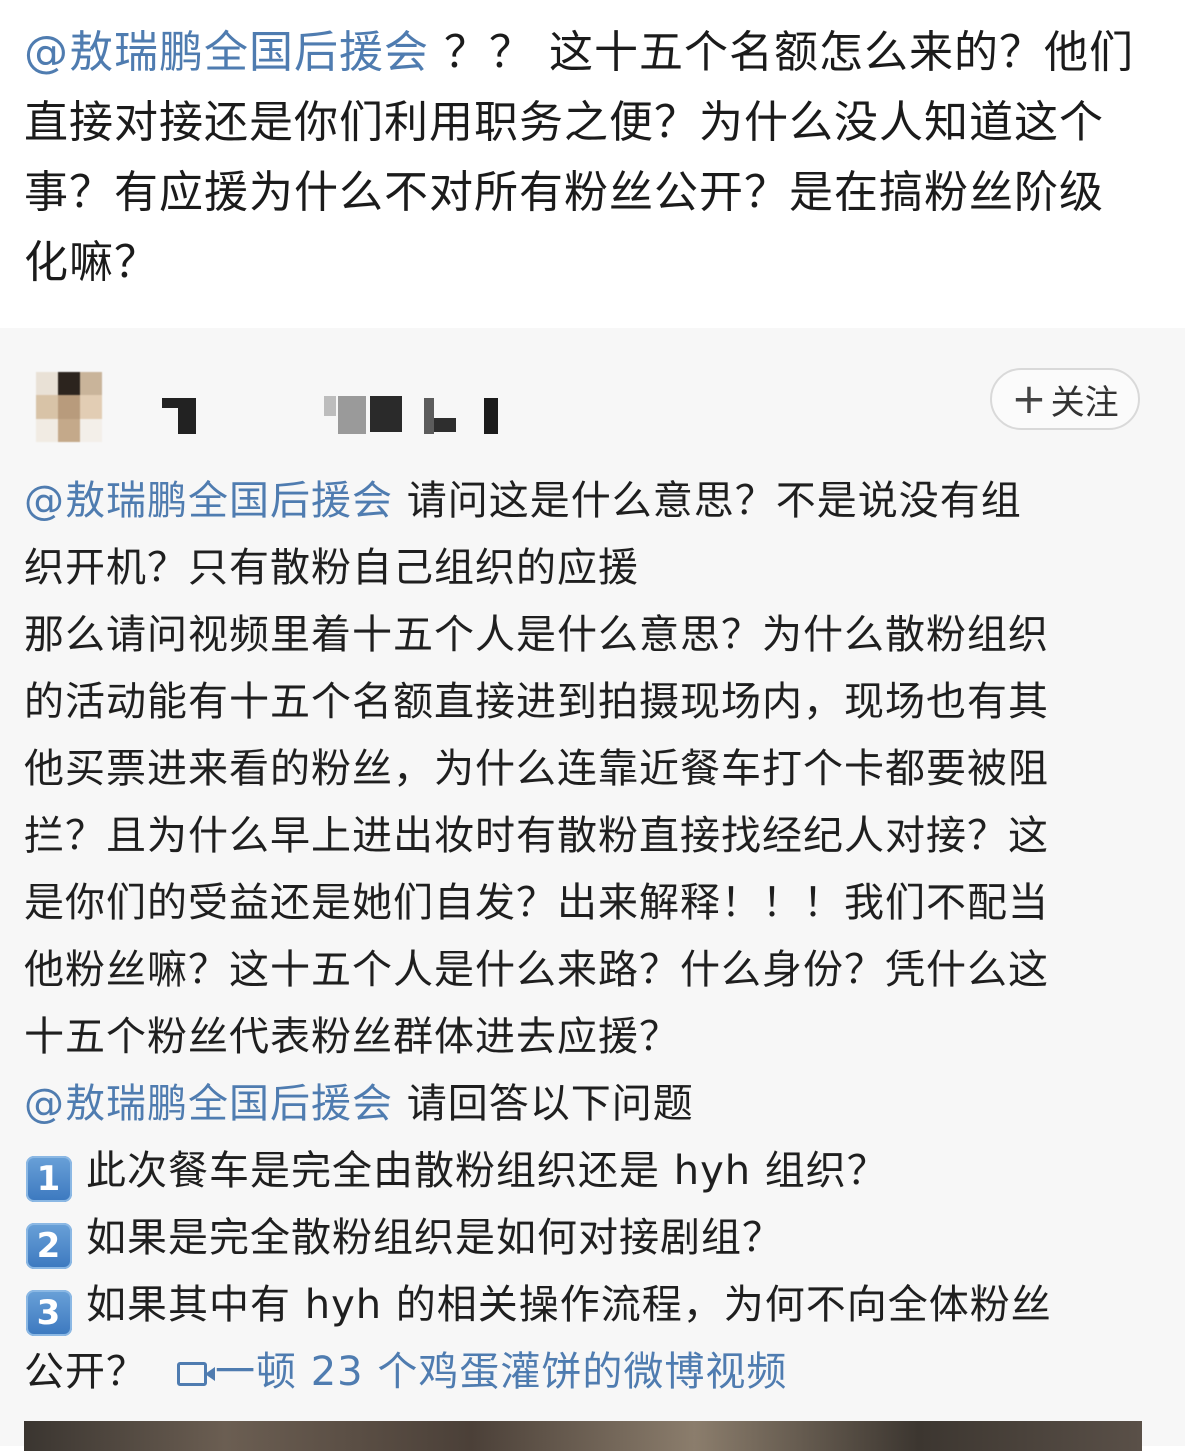 The height and width of the screenshot is (1451, 1185). I want to click on question-item: 1 此次餐车是完全由散粉组织还是 hyh 组织？, so click(589, 1171).